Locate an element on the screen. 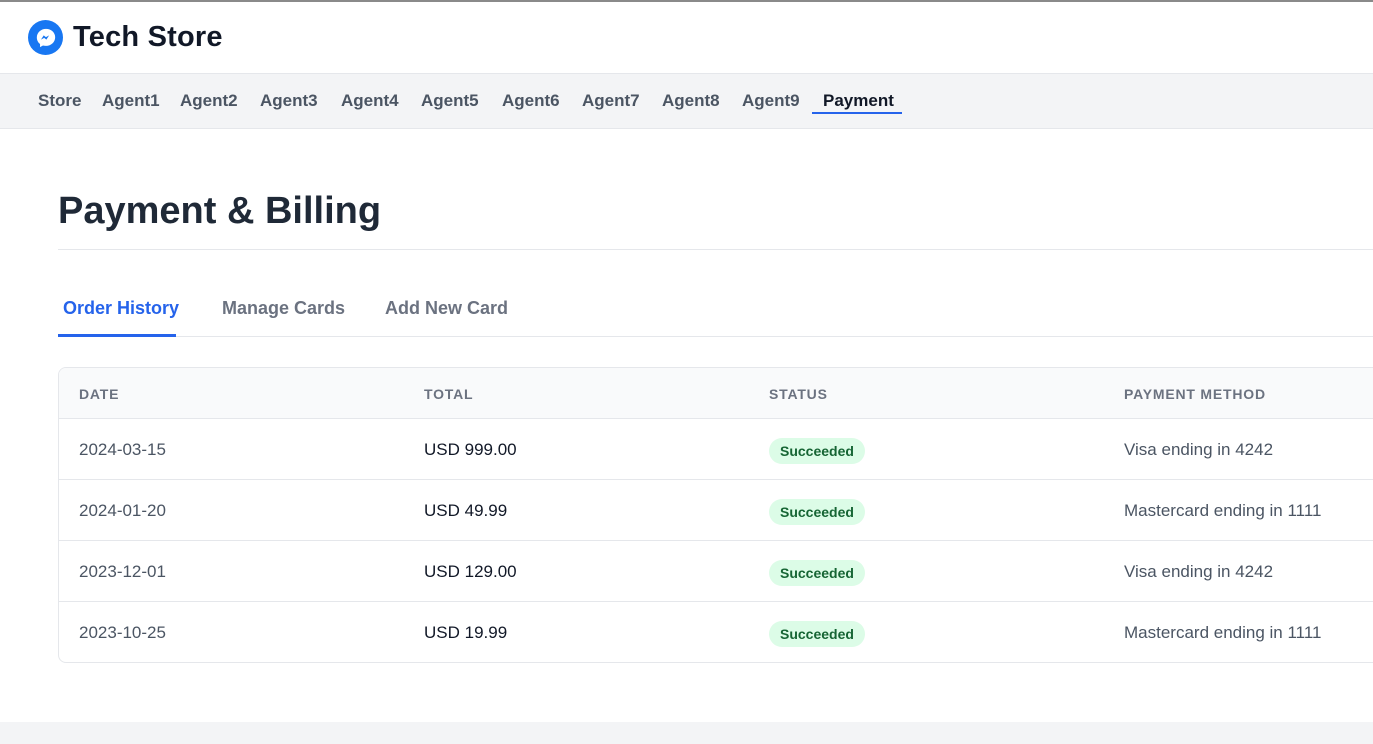  nav-item-agent1: Agent1 is located at coordinates (131, 101).